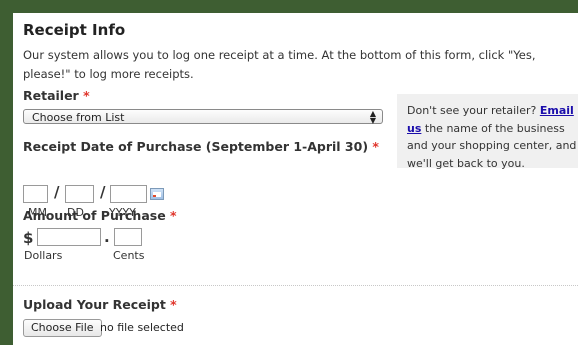 Image resolution: width=578 pixels, height=345 pixels. Describe the element at coordinates (372, 117) in the screenshot. I see `select-arrows-icon: ▲ ▼` at that location.